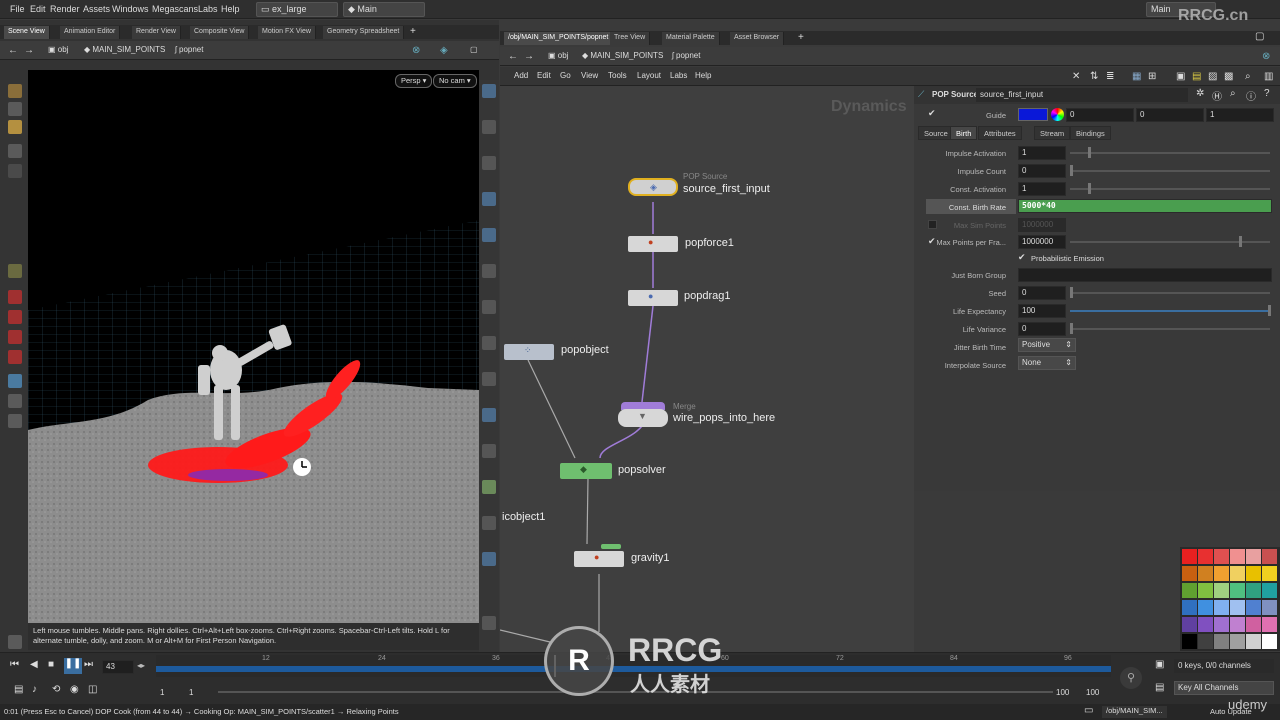  Describe the element at coordinates (18, 689) in the screenshot. I see `realtime-icon: ▤` at that location.